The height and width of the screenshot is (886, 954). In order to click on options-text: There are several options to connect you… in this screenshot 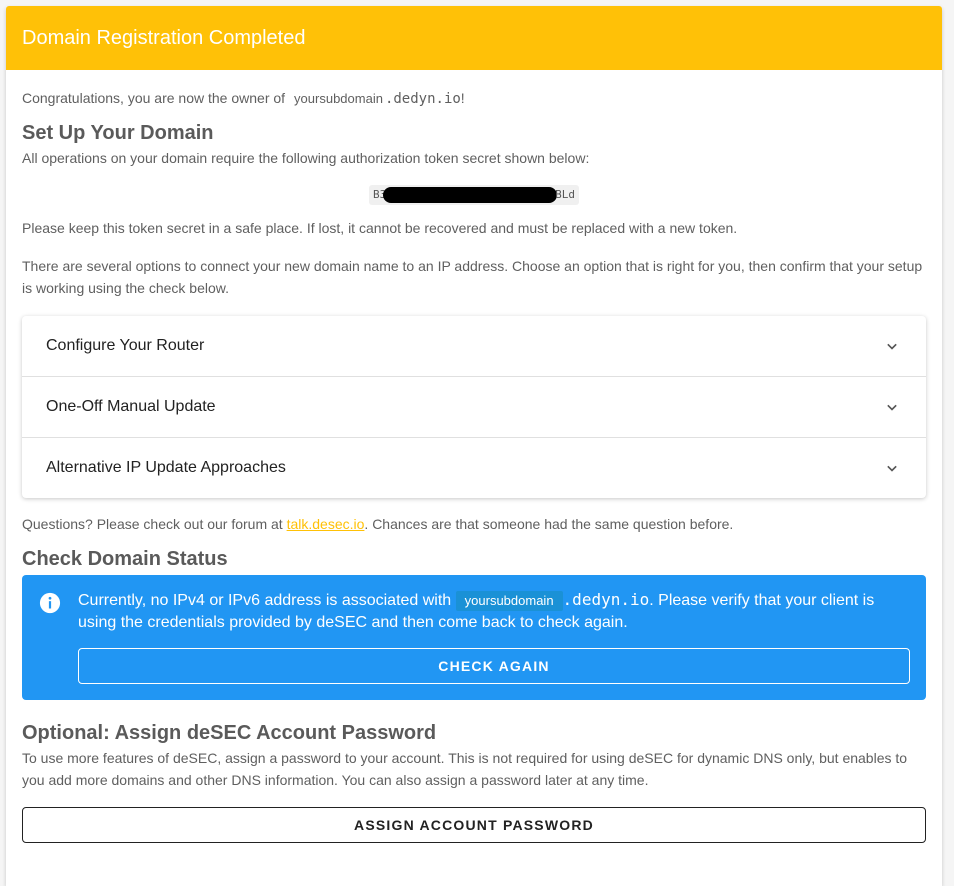, I will do `click(472, 277)`.